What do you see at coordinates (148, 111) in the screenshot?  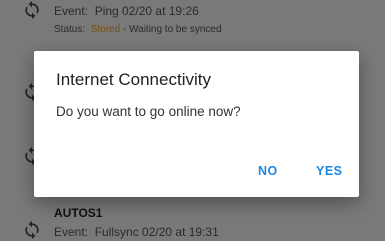 I see `dialog-message: Do you want to go online now?` at bounding box center [148, 111].